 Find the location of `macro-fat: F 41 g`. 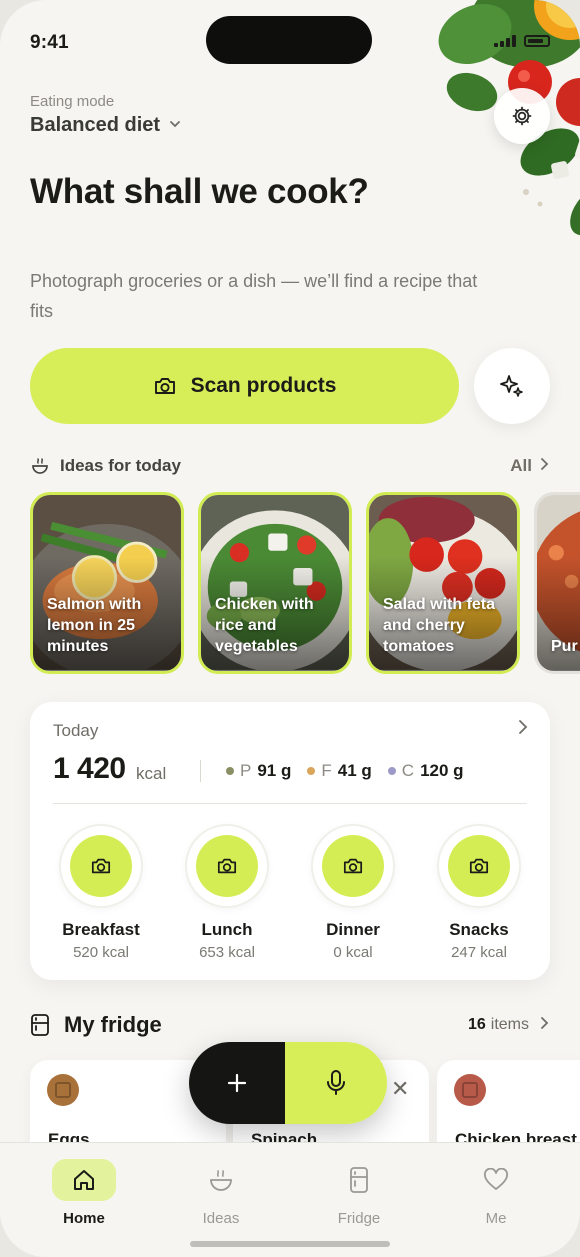

macro-fat: F 41 g is located at coordinates (339, 771).